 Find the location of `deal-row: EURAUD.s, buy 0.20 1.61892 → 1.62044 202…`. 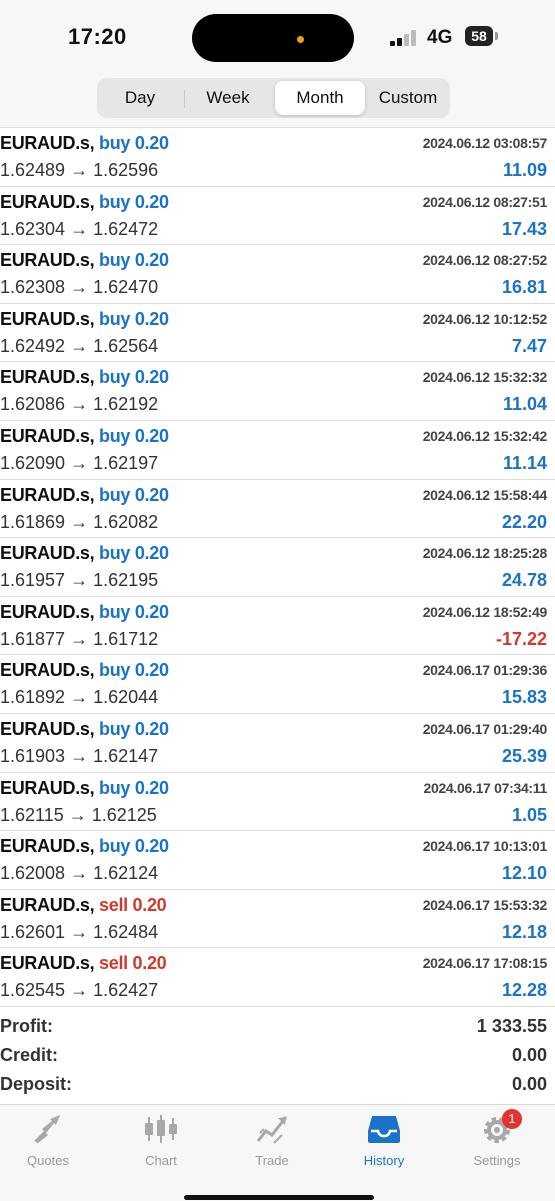

deal-row: EURAUD.s, buy 0.20 1.61892 → 1.62044 202… is located at coordinates (277, 684).